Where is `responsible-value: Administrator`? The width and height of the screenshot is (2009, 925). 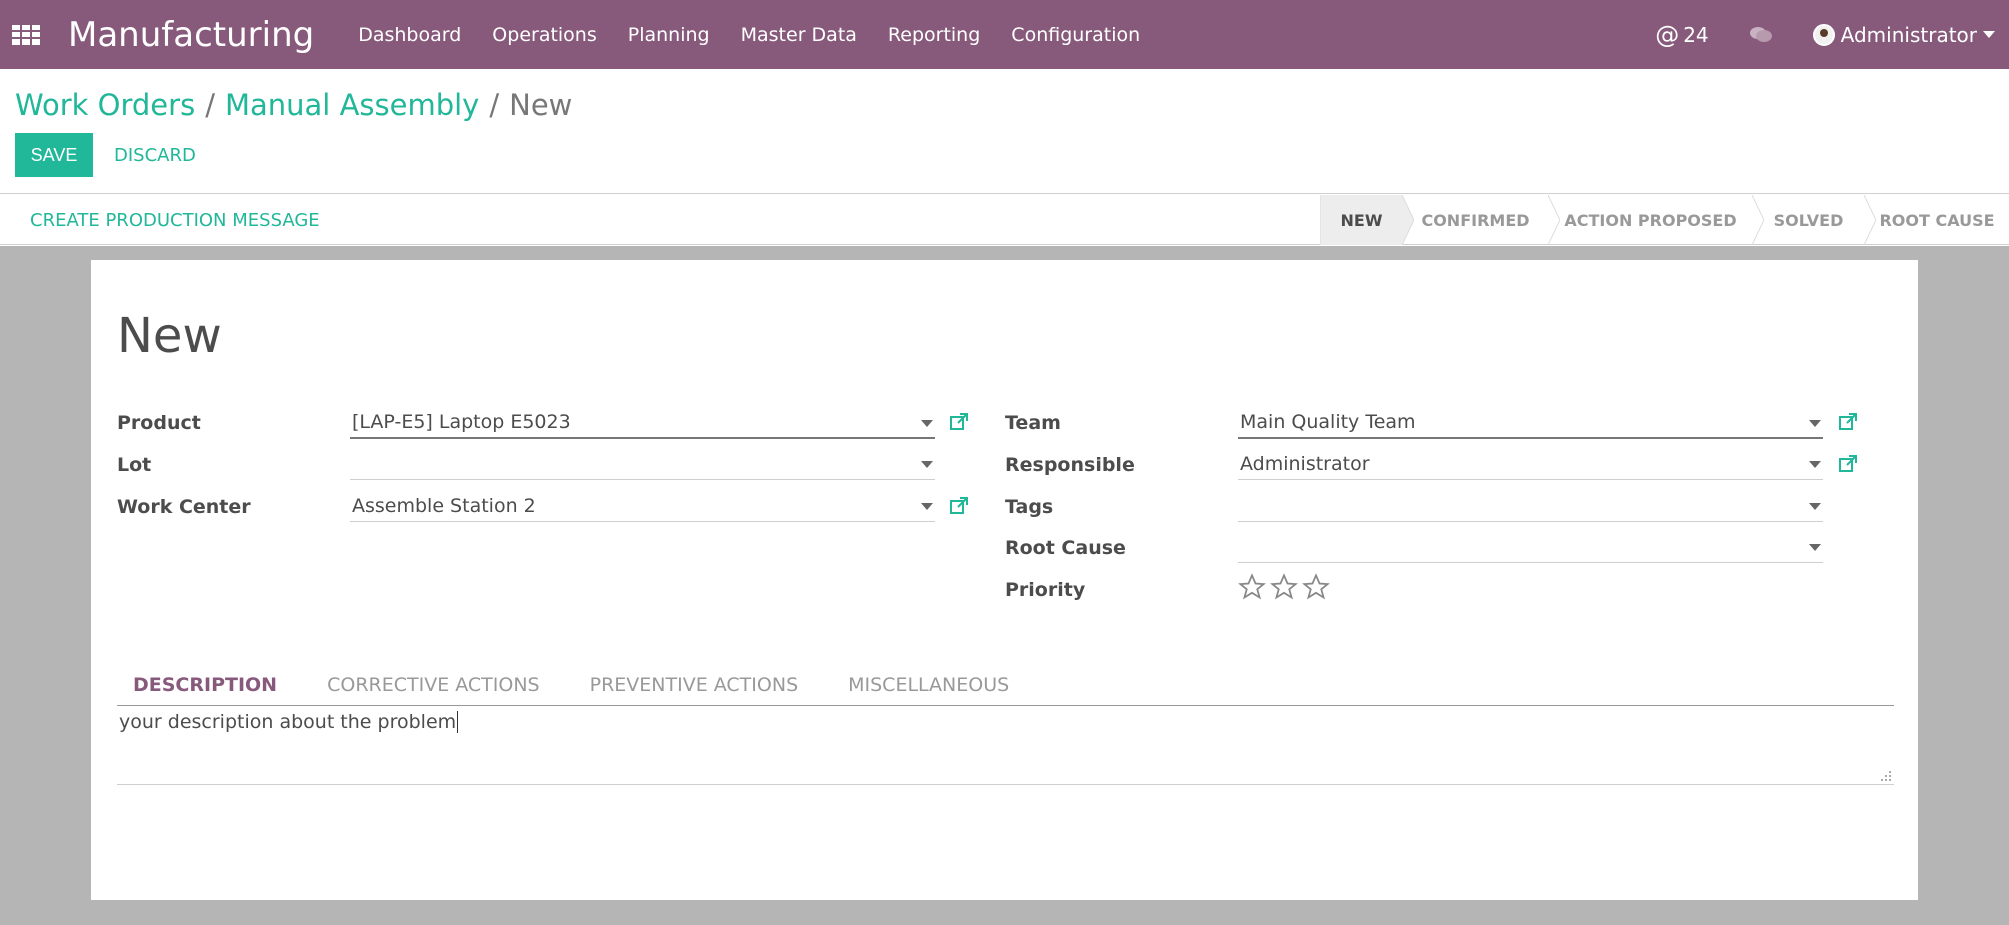 responsible-value: Administrator is located at coordinates (1305, 463).